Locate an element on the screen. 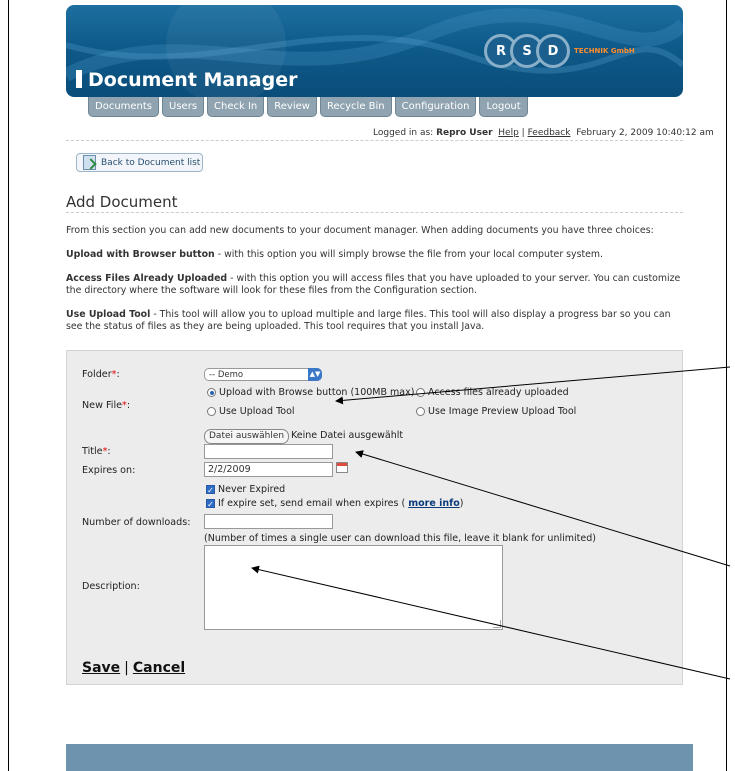 This screenshot has width=735, height=771. folder-selected-value: -- Demo is located at coordinates (226, 375).